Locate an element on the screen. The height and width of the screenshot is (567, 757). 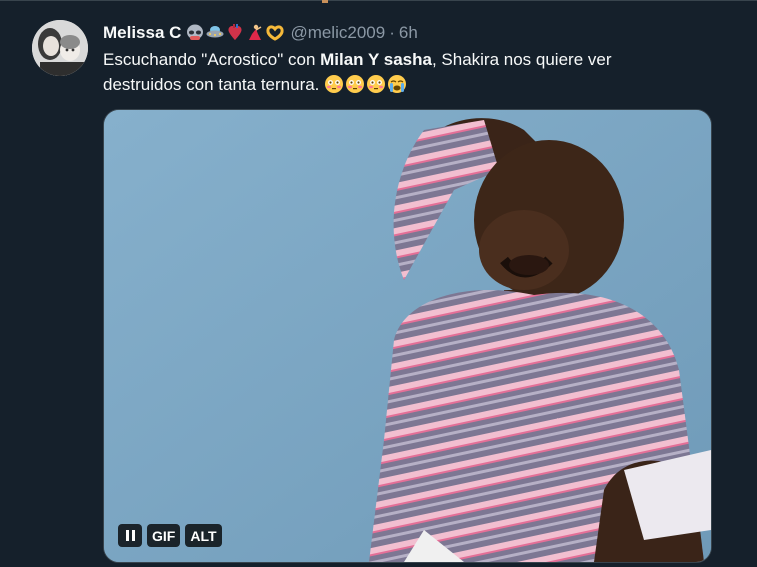
media-controls: GIF ALT is located at coordinates (170, 535).